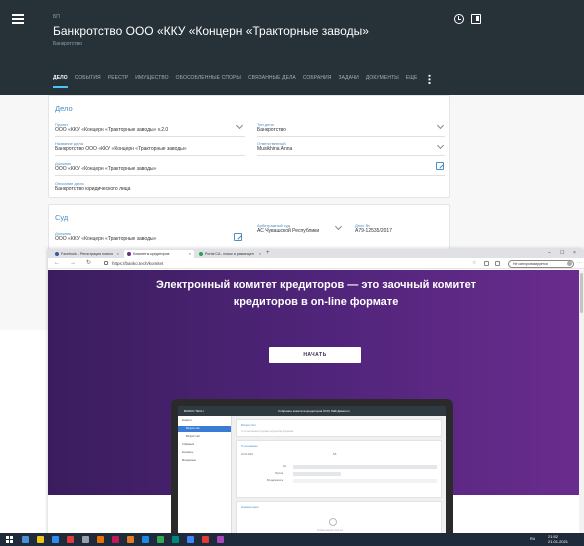 This screenshot has height=546, width=584. Describe the element at coordinates (440, 166) in the screenshot. I see `edit-debtor-icon` at that location.